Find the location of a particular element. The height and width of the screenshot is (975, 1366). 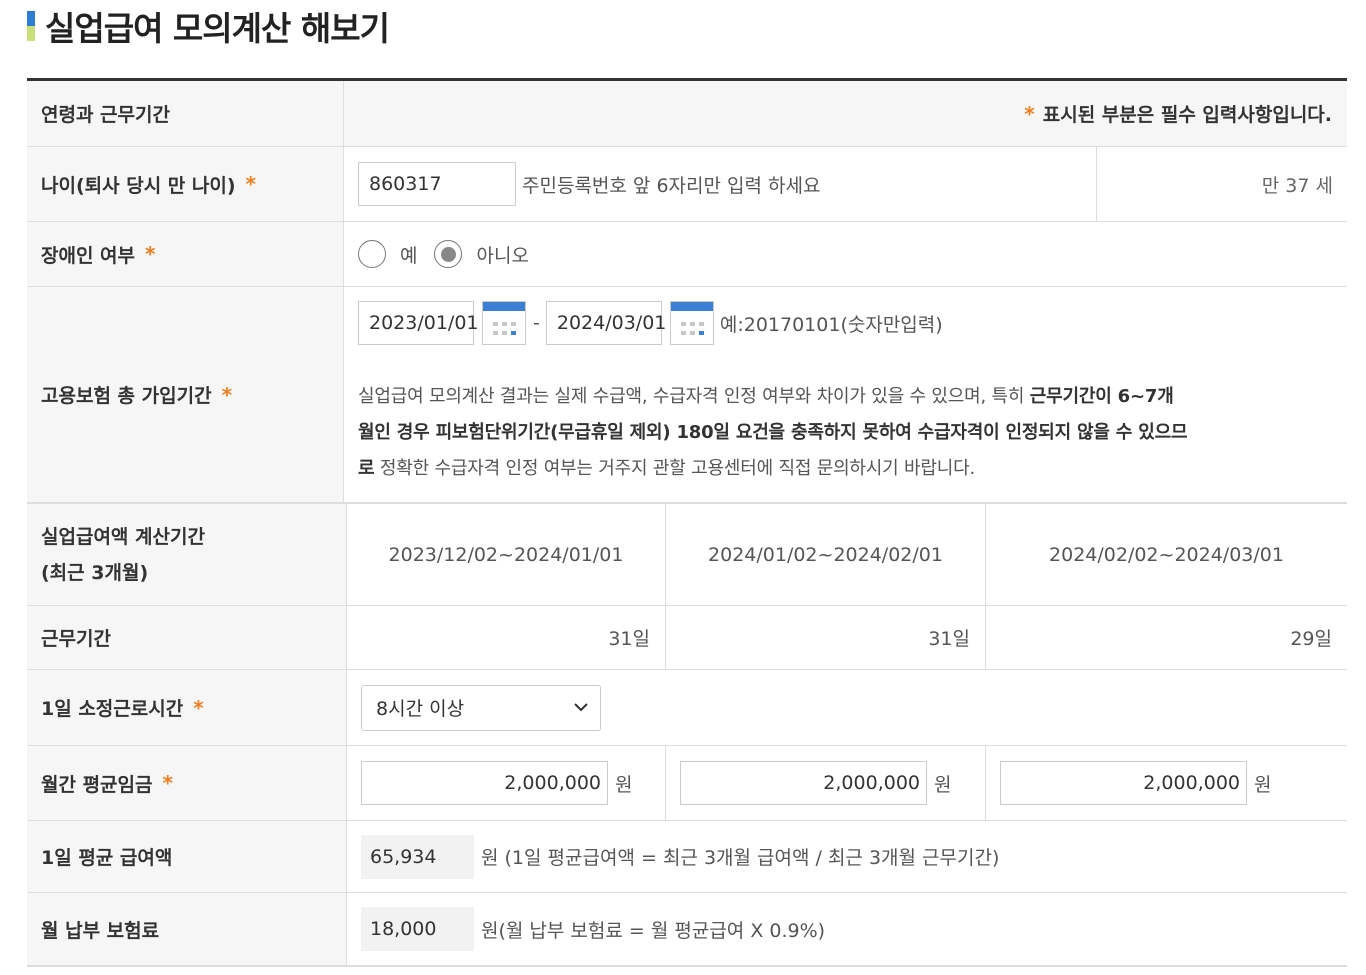

age-label: 나이(퇴사 당시 만 나이) * is located at coordinates (185, 184).